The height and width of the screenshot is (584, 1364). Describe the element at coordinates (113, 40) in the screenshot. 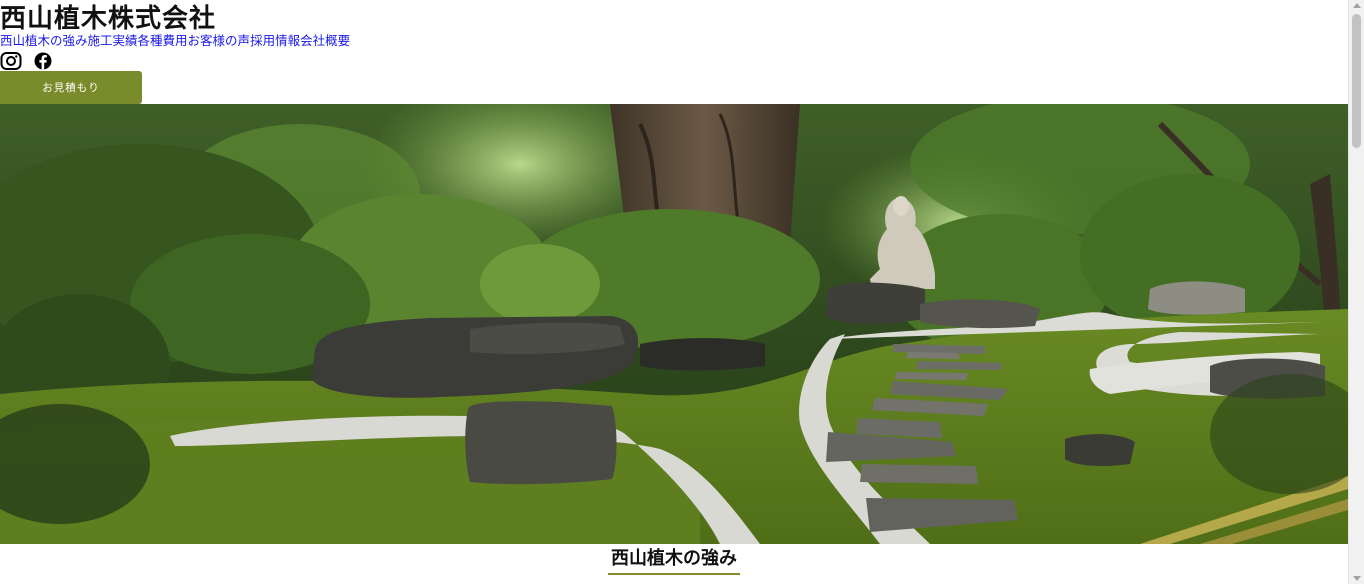

I see `nav-link-works: 施工実績` at that location.